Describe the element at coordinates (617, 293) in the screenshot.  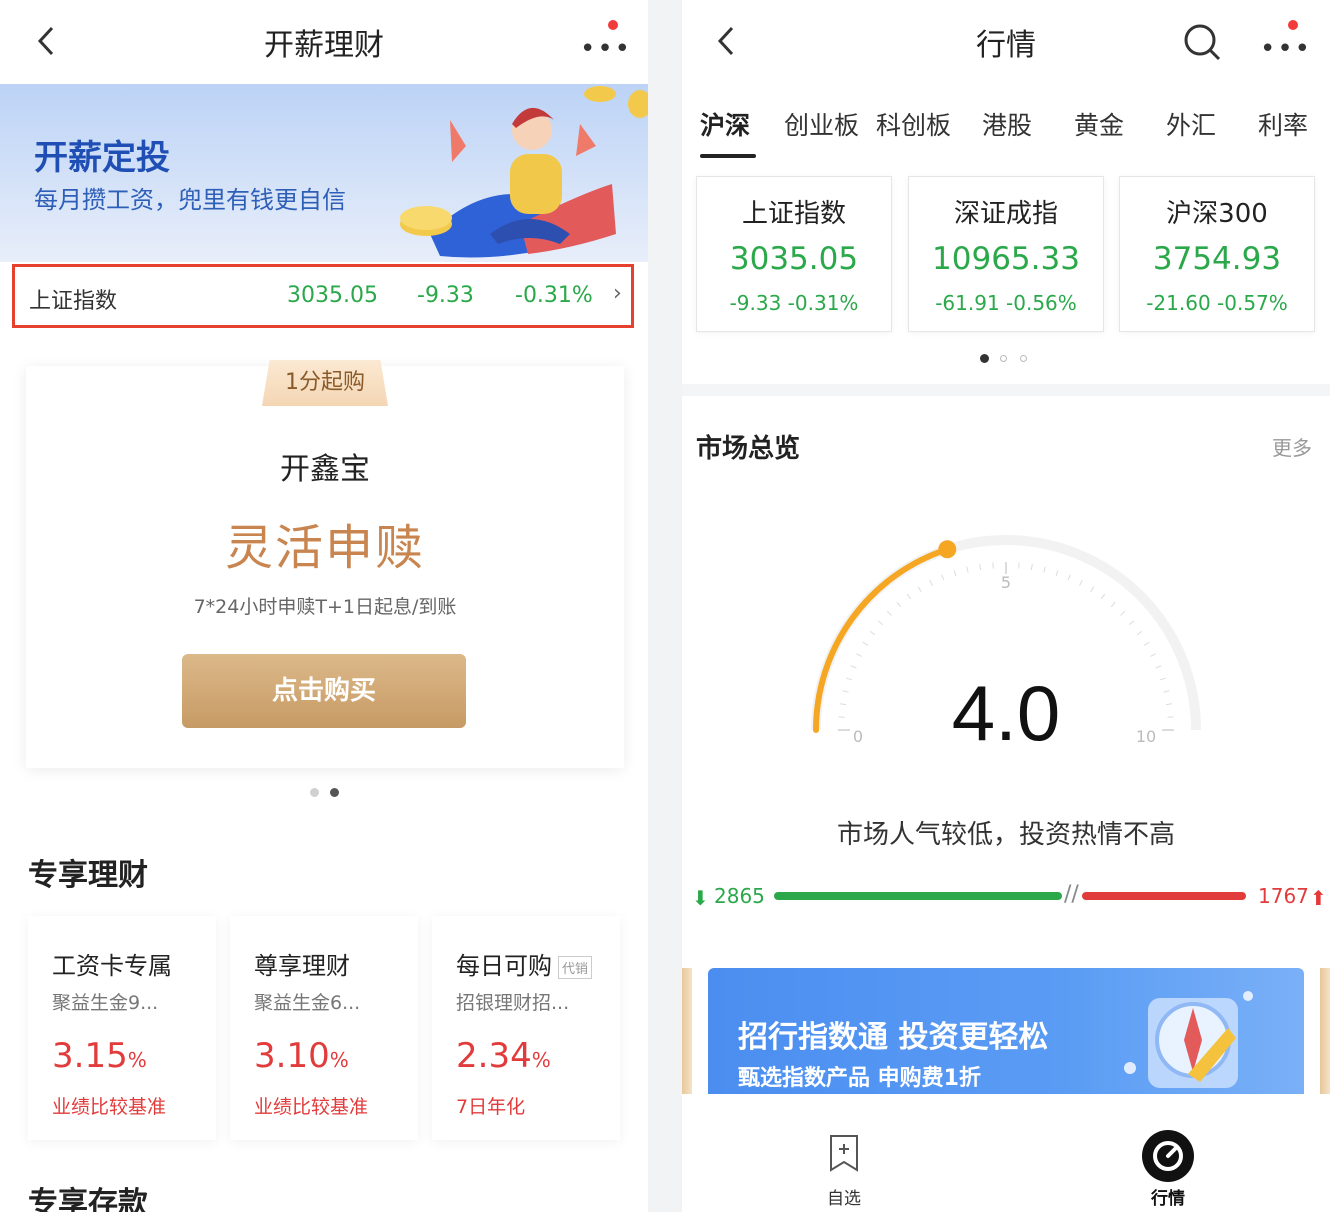
I see `chevron-right-icon: ›` at that location.